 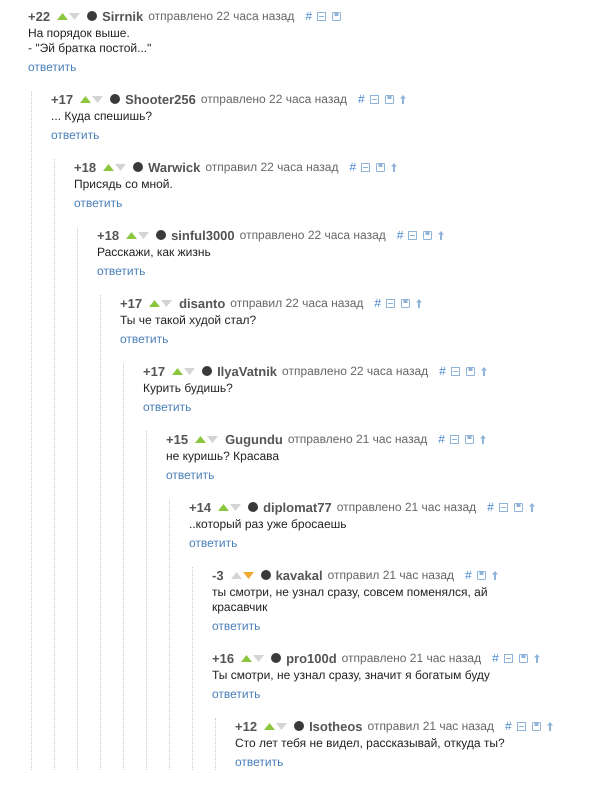 I want to click on post-time: отправил 22 часа назад, so click(x=297, y=303).